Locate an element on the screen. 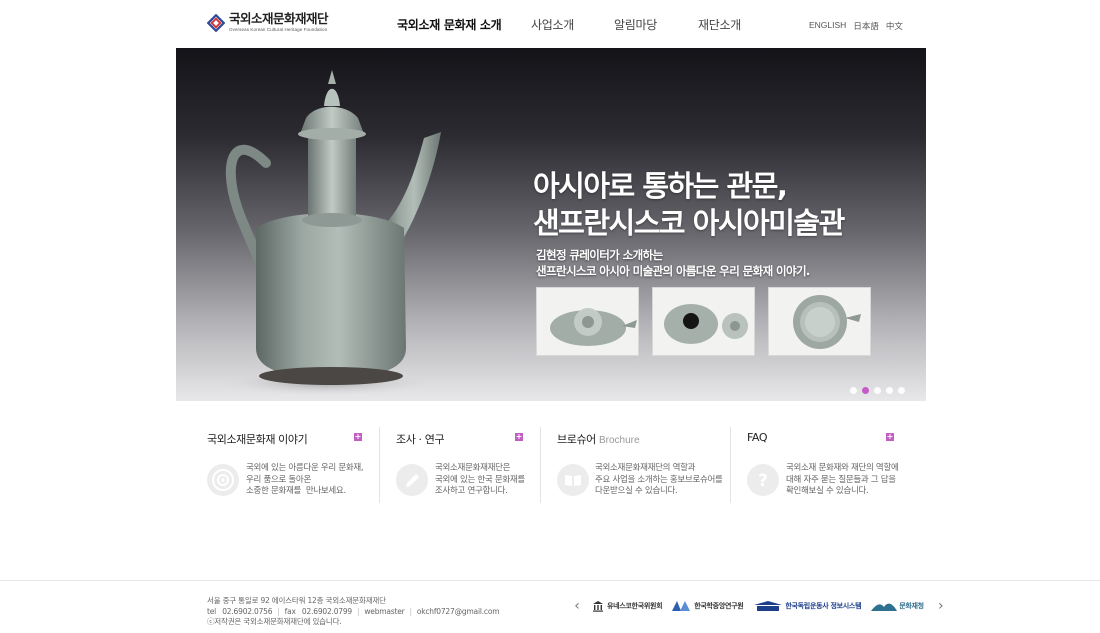  hero-title: 아시아로 통하는 관문, 샌프란시스코 아시아미술관 is located at coordinates (689, 205).